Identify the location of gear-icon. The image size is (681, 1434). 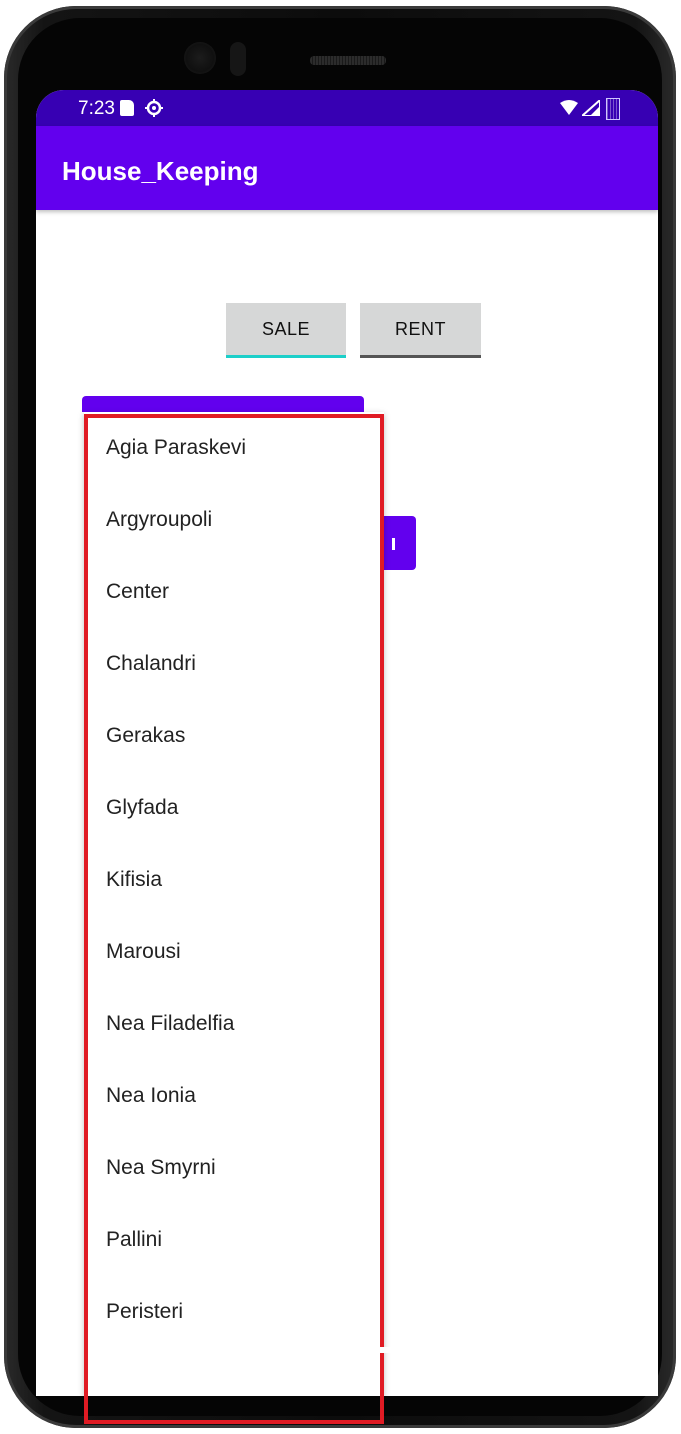
(154, 108).